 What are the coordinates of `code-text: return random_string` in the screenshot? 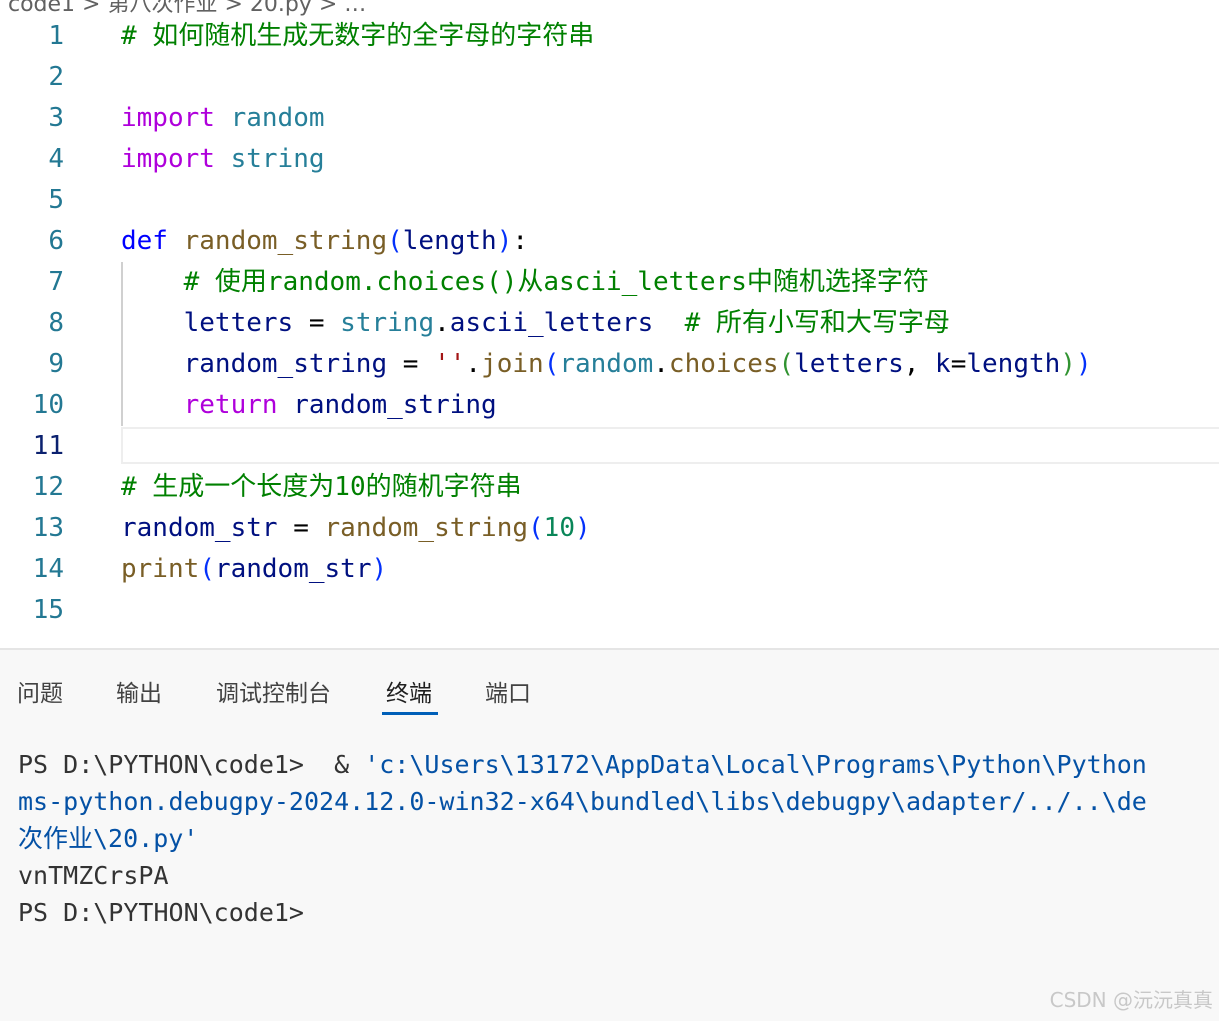 It's located at (309, 405).